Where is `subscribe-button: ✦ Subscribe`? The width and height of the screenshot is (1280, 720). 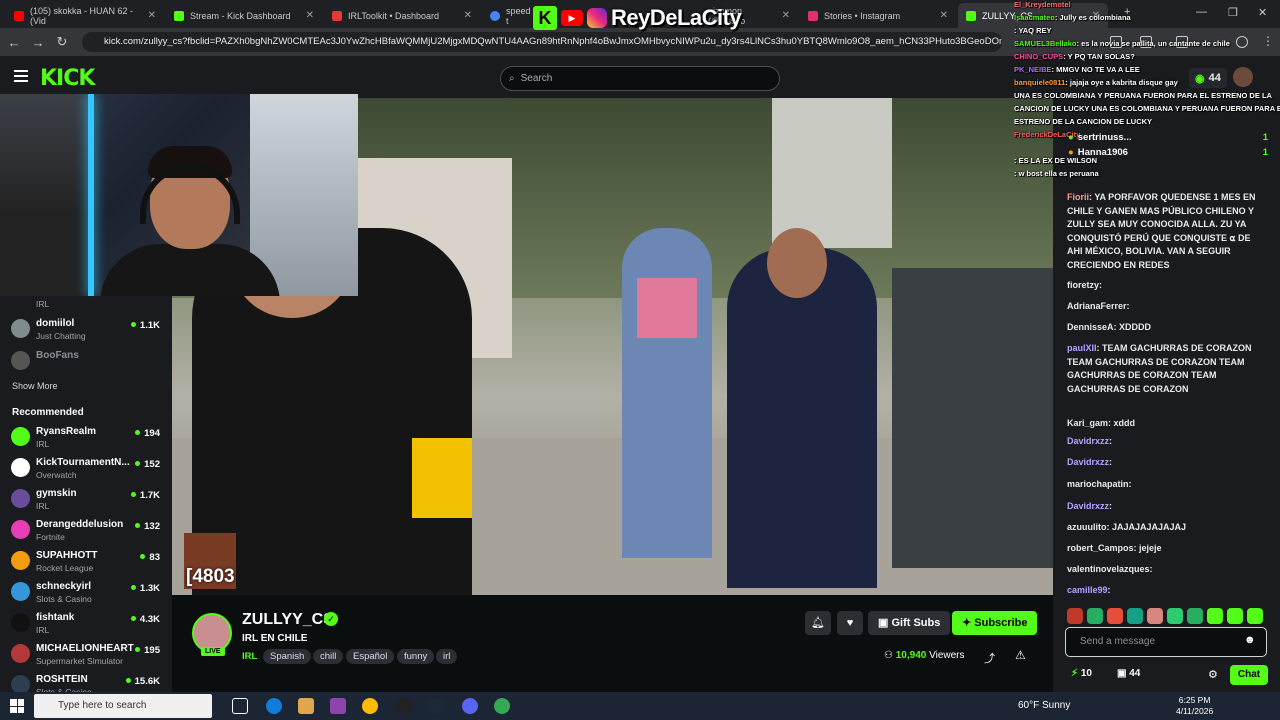
subscribe-button: ✦ Subscribe is located at coordinates (995, 623).